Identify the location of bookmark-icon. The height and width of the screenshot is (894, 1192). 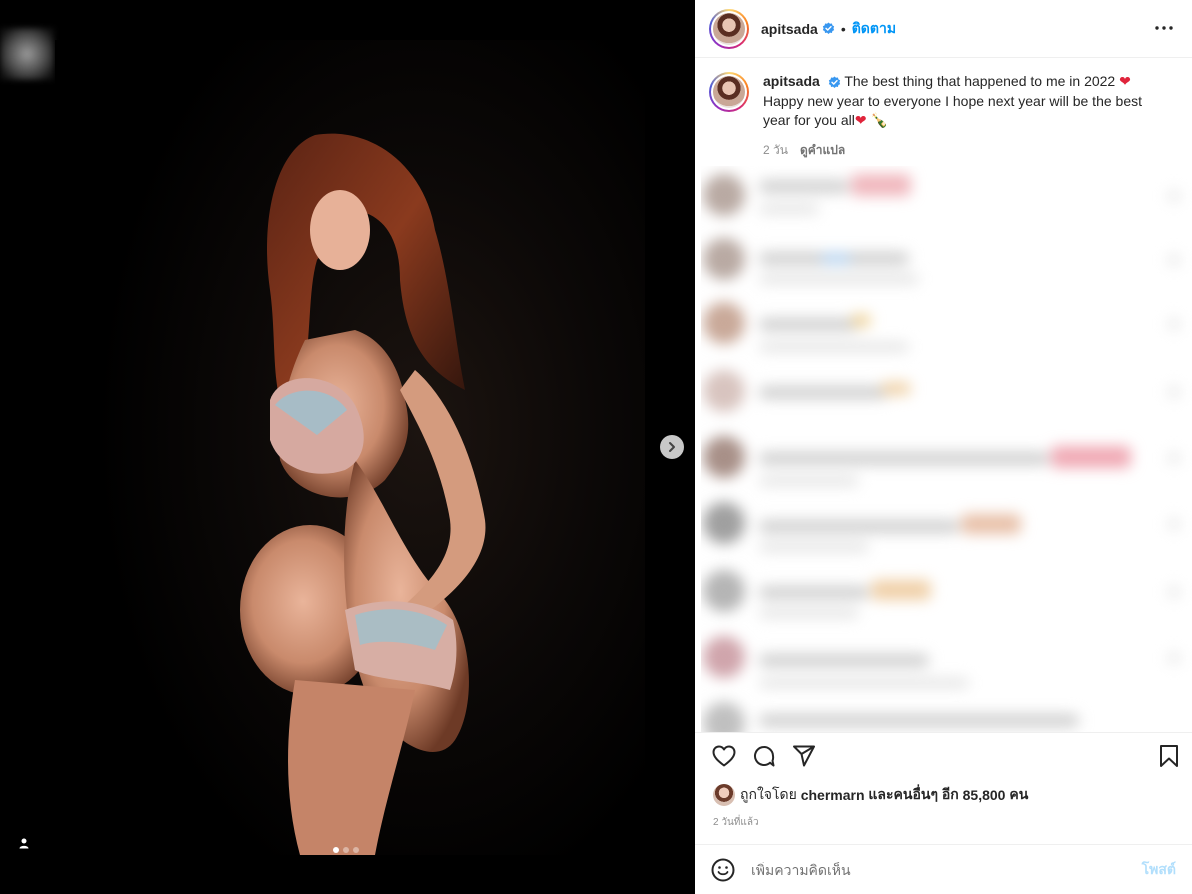
(1169, 756).